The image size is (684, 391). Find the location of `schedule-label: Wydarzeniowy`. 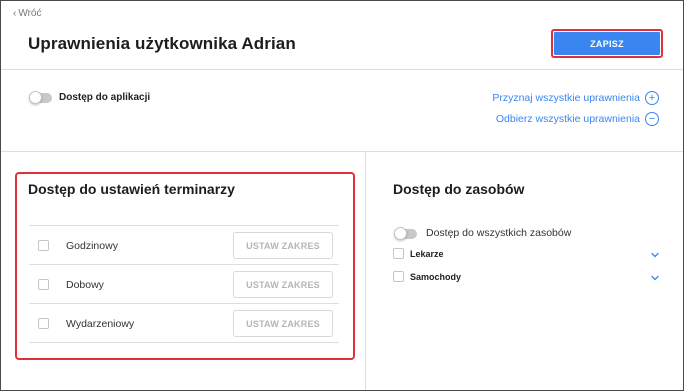

schedule-label: Wydarzeniowy is located at coordinates (100, 323).